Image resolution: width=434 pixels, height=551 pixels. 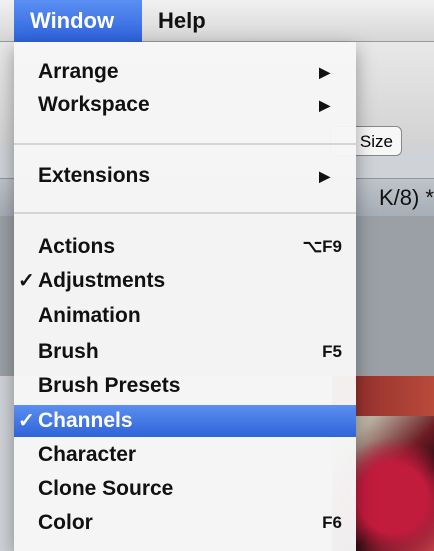 I want to click on menu-item-label: Color, so click(x=65, y=522).